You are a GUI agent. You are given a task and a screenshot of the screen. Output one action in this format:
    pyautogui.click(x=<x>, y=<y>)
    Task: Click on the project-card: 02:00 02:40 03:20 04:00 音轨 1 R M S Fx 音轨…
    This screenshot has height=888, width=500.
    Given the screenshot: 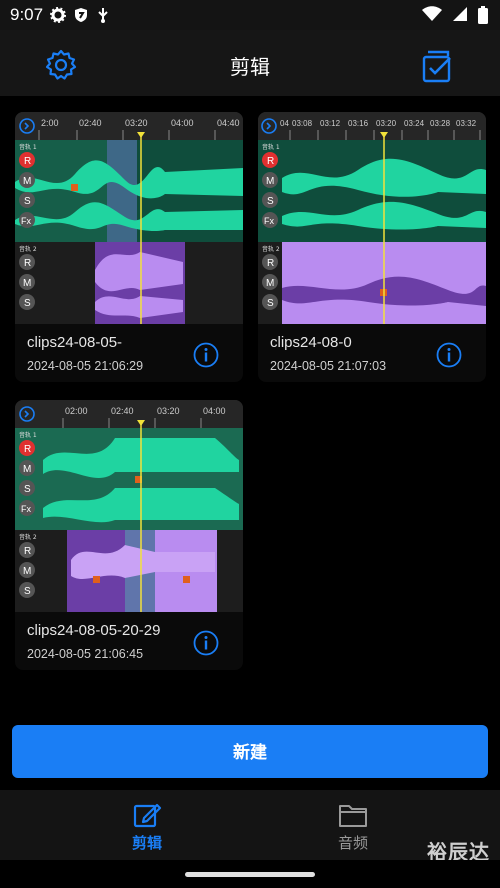 What is the action you would take?
    pyautogui.click(x=129, y=535)
    